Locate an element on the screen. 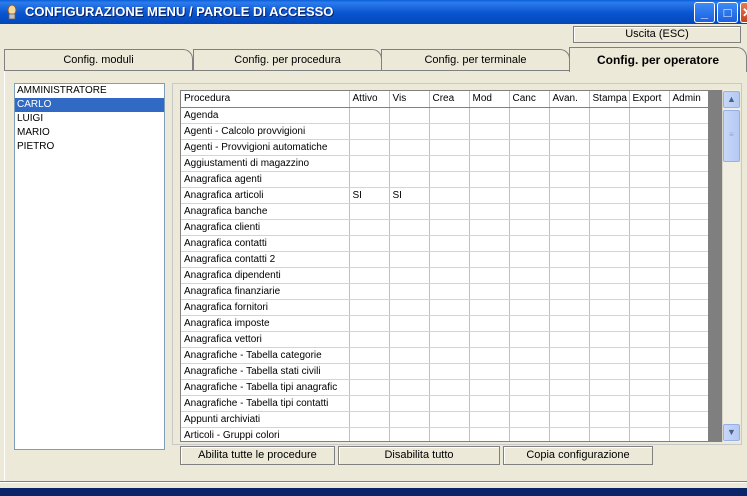 The image size is (747, 496). column-header: Canc is located at coordinates (529, 99).